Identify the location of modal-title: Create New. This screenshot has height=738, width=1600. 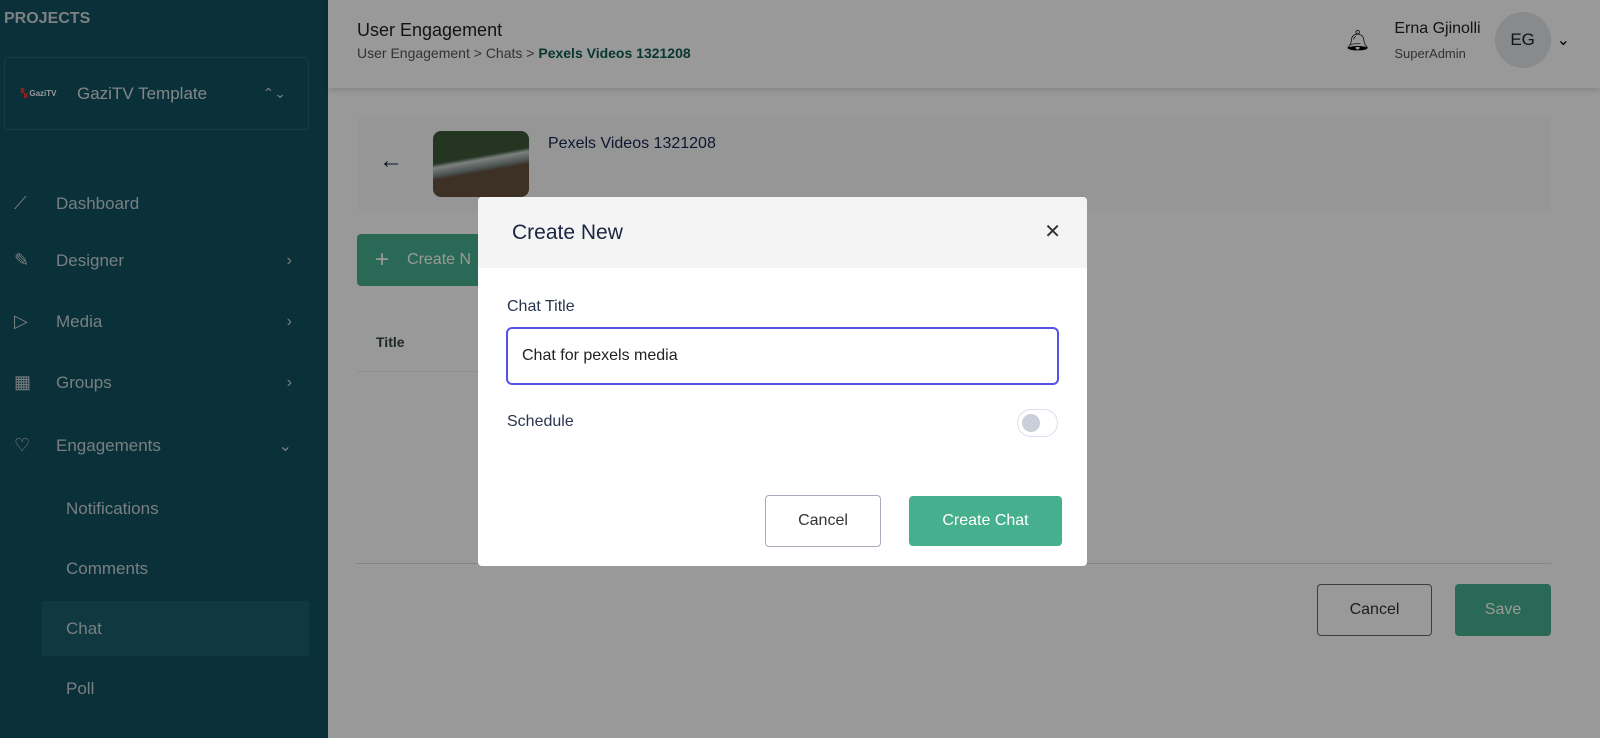
(567, 232).